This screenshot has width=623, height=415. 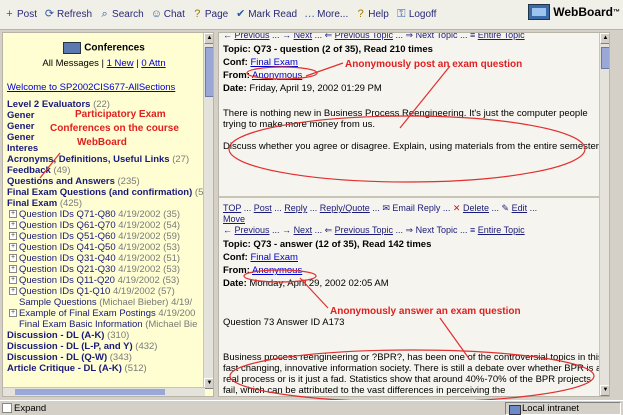 I want to click on left-horizontal-scrollbar, so click(x=104, y=391).